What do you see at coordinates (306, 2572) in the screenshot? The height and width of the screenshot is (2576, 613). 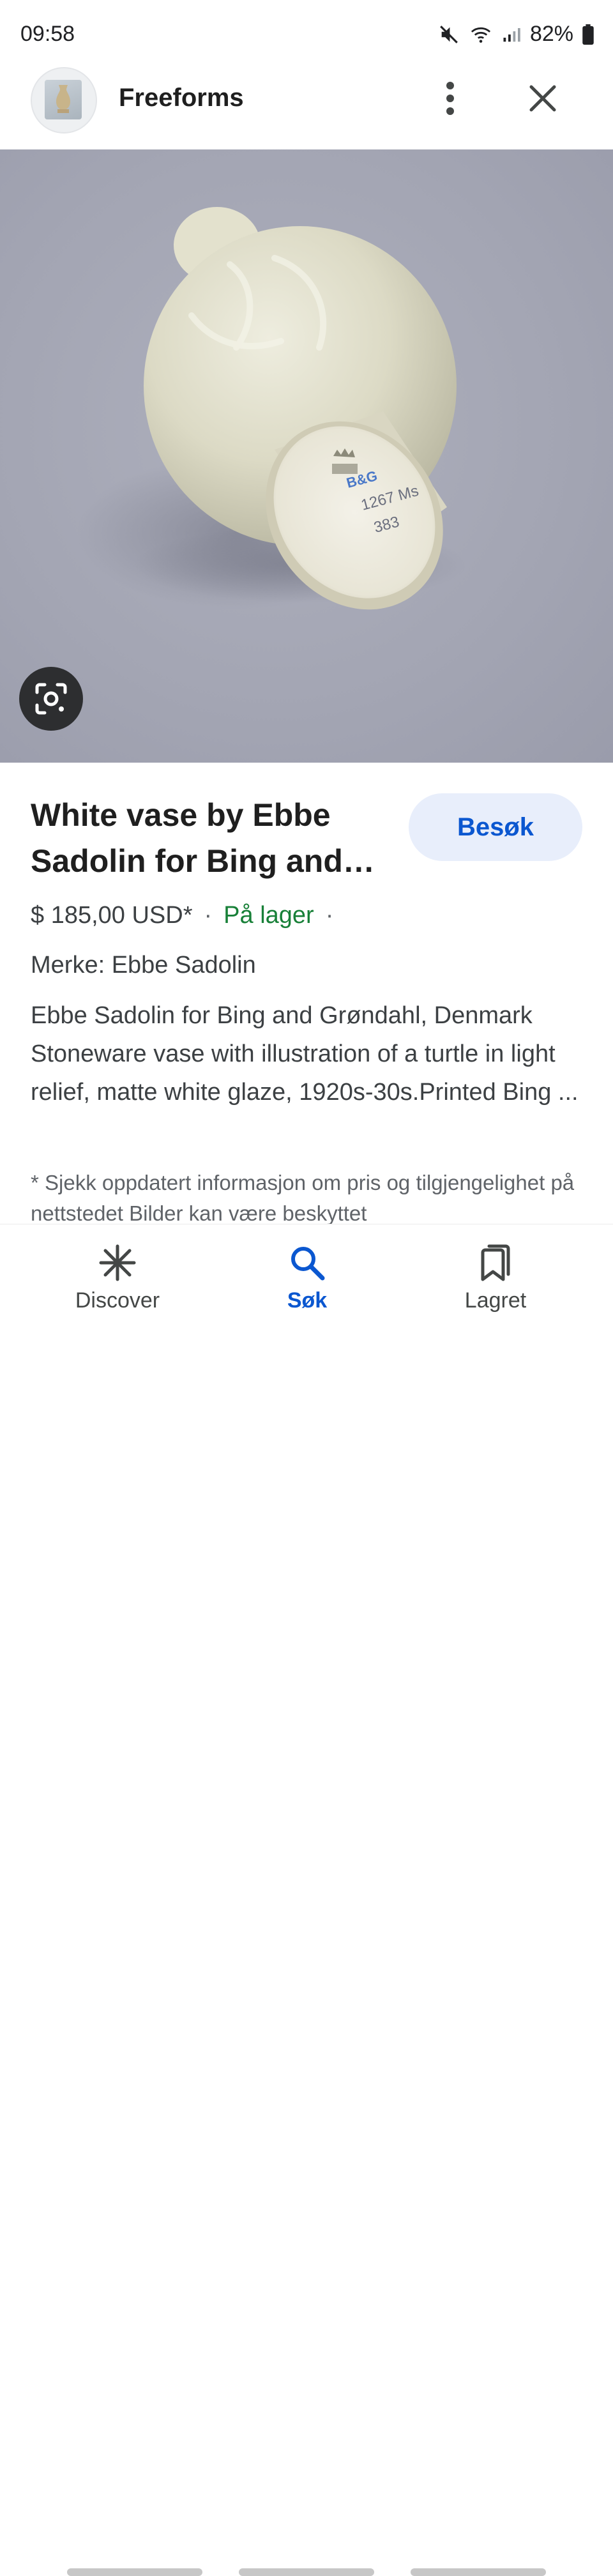 I see `gesture-bar-center` at bounding box center [306, 2572].